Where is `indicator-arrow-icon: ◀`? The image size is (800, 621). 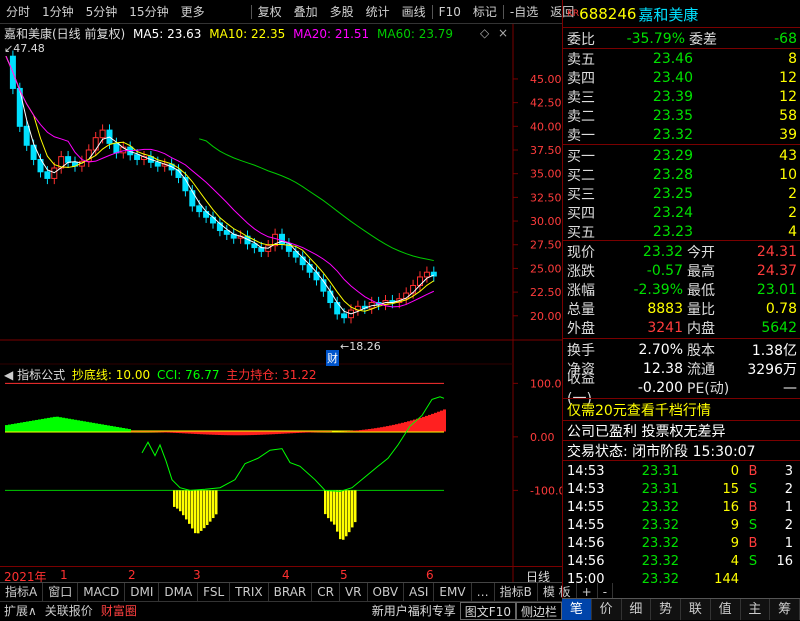
indicator-arrow-icon: ◀ is located at coordinates (8, 375).